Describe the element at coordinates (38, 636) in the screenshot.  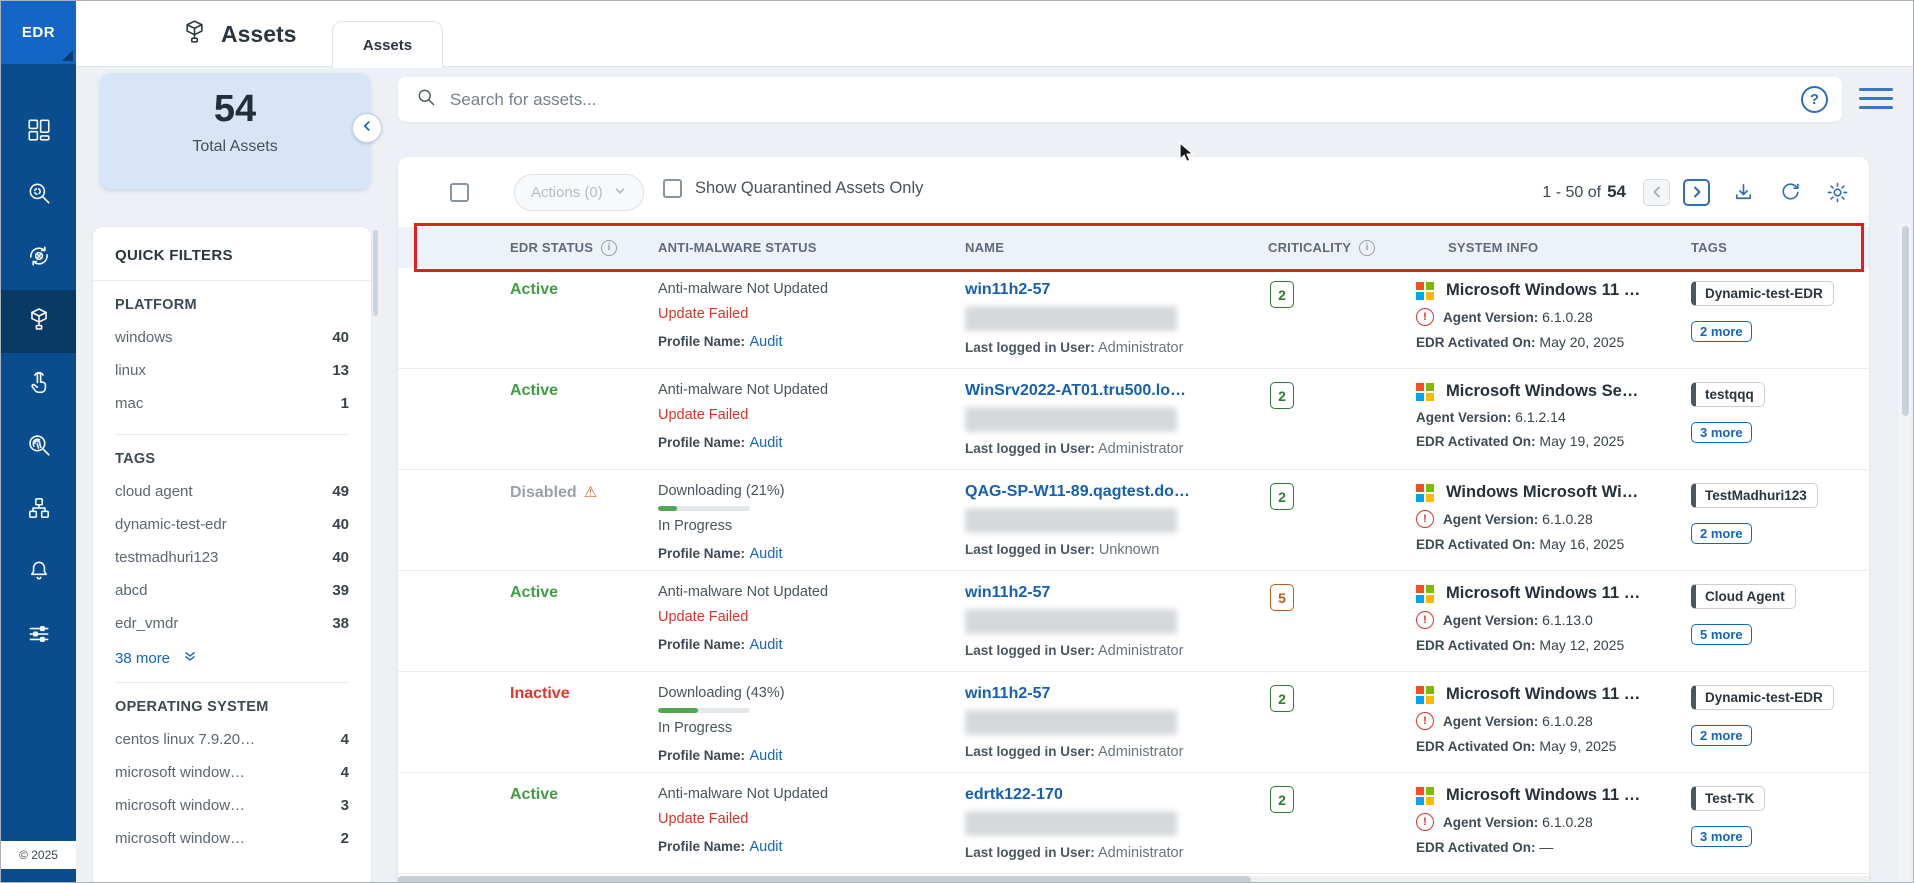
I see `sidebar-item-configuration` at that location.